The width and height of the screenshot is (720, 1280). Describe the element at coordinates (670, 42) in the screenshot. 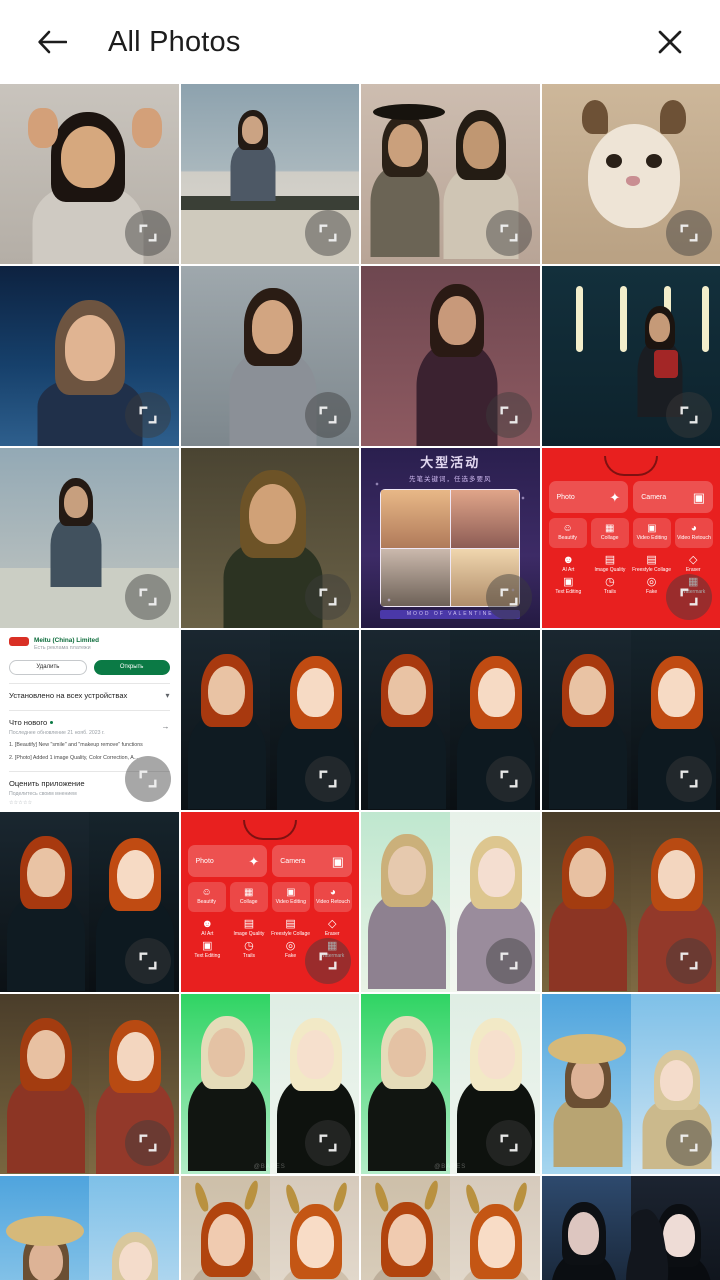

I see `close-button` at that location.